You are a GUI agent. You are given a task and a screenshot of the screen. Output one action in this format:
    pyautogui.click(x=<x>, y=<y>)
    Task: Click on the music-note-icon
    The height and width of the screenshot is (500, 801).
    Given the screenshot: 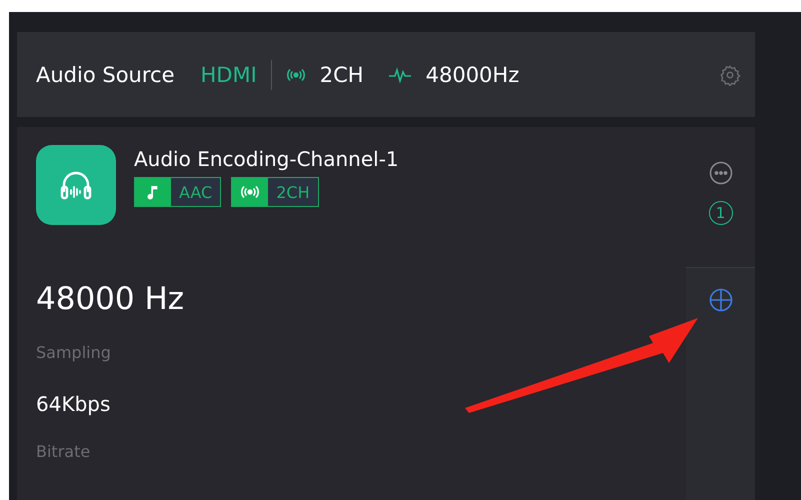 What is the action you would take?
    pyautogui.click(x=153, y=192)
    